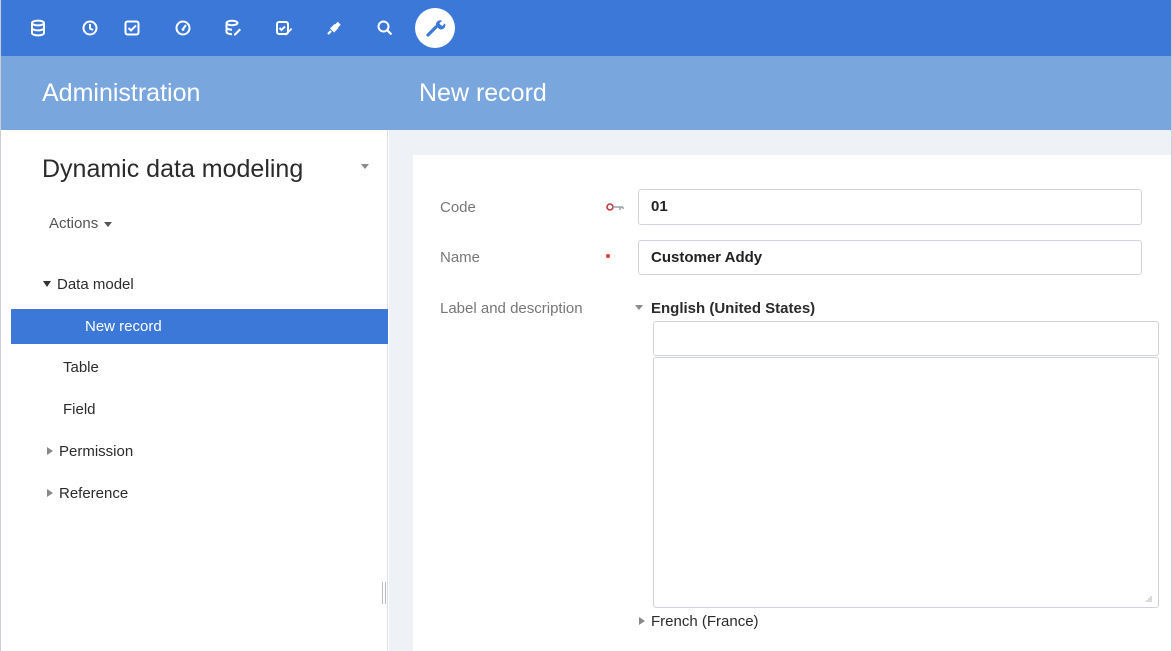 This screenshot has width=1172, height=651. What do you see at coordinates (435, 28) in the screenshot?
I see `admin-wrench-icon` at bounding box center [435, 28].